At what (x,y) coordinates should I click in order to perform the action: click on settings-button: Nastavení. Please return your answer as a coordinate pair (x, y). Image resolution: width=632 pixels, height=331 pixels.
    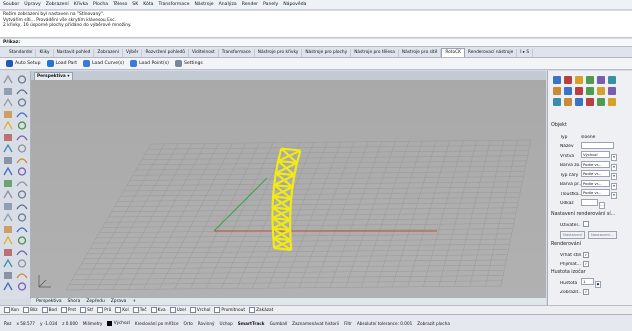
    Looking at the image, I should click on (573, 235).